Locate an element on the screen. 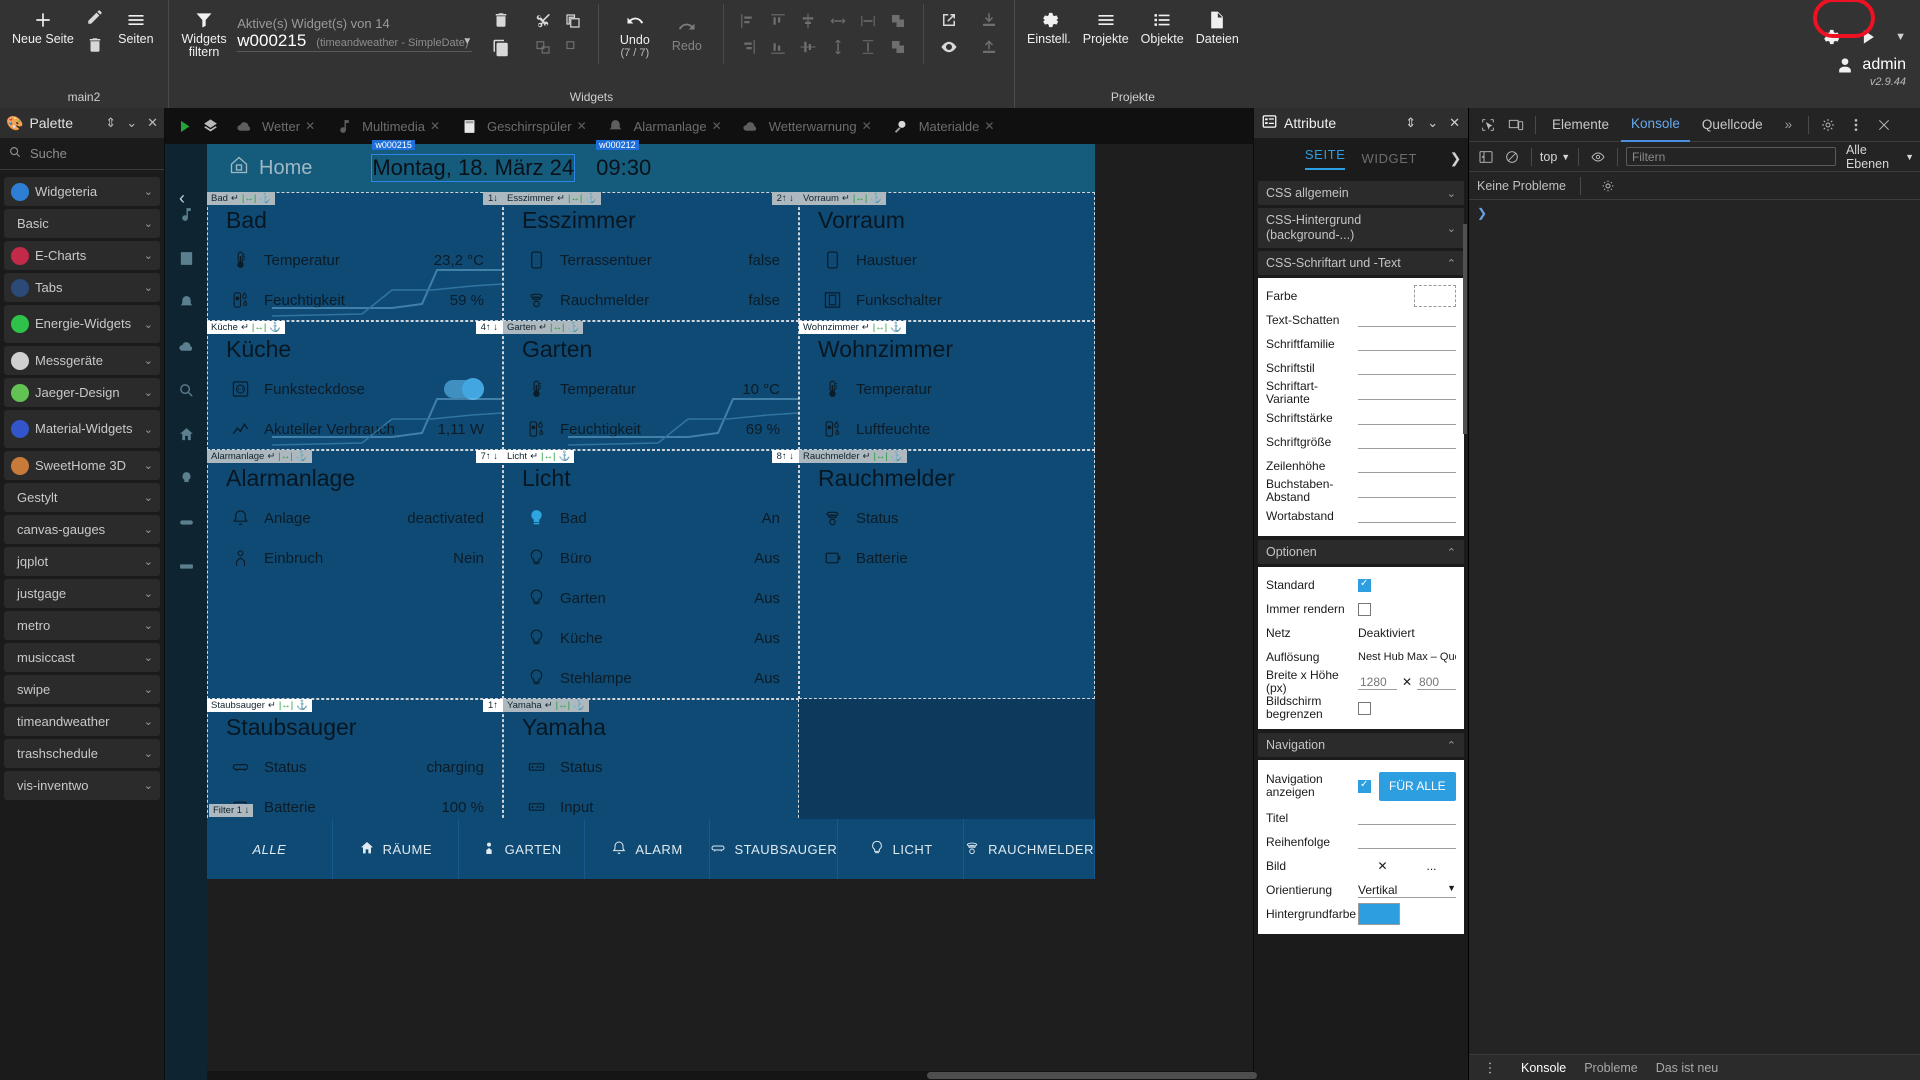 This screenshot has height=1080, width=1920. paste-special-button is located at coordinates (573, 47).